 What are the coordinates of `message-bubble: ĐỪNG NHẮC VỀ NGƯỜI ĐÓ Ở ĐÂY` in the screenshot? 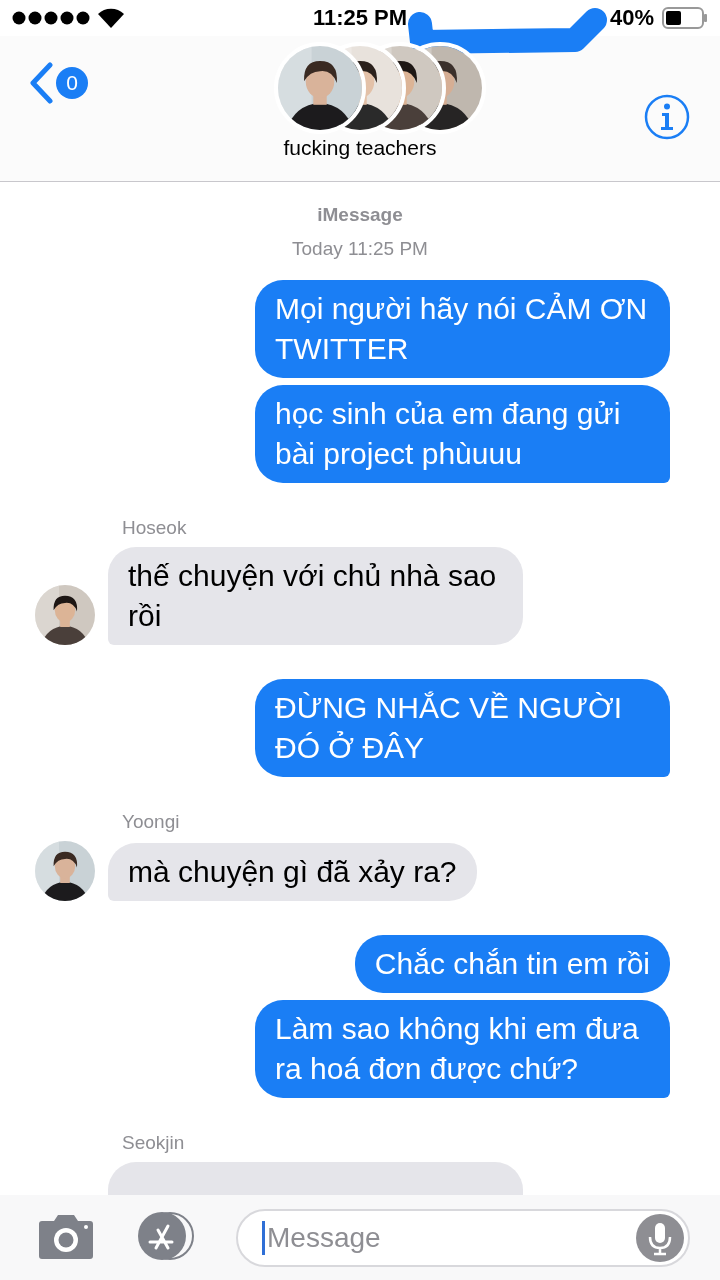 It's located at (462, 728).